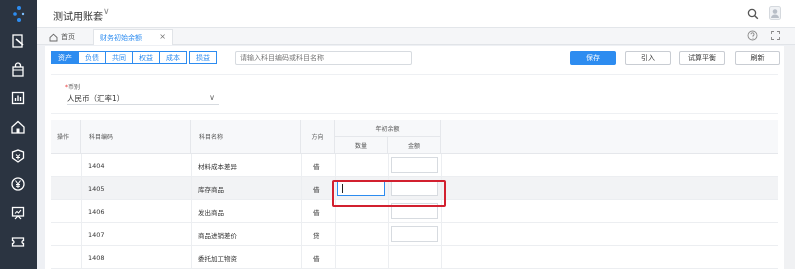  I want to click on category-tabs: 资产 负债 共同 权益 成本 损益, so click(134, 57).